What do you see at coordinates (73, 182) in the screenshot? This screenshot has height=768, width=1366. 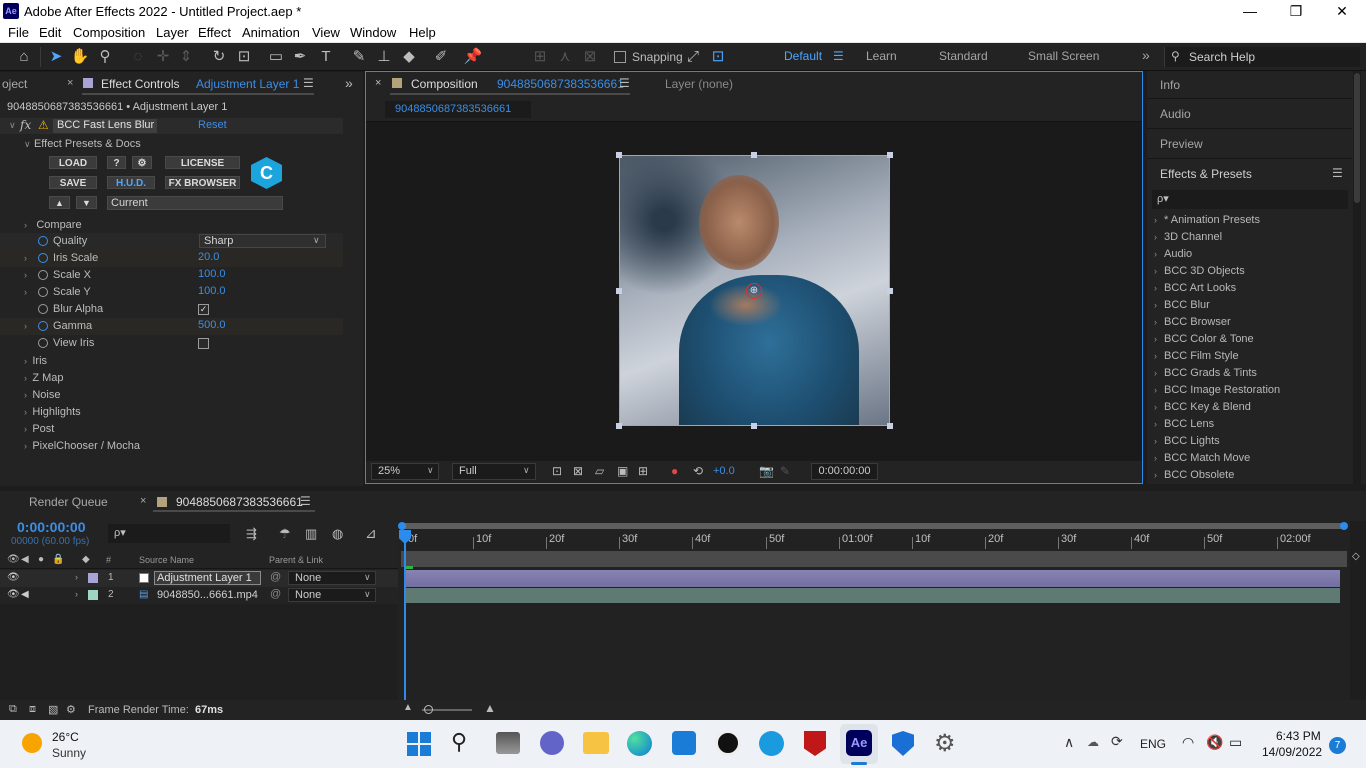 I see `save-button: SAVE` at bounding box center [73, 182].